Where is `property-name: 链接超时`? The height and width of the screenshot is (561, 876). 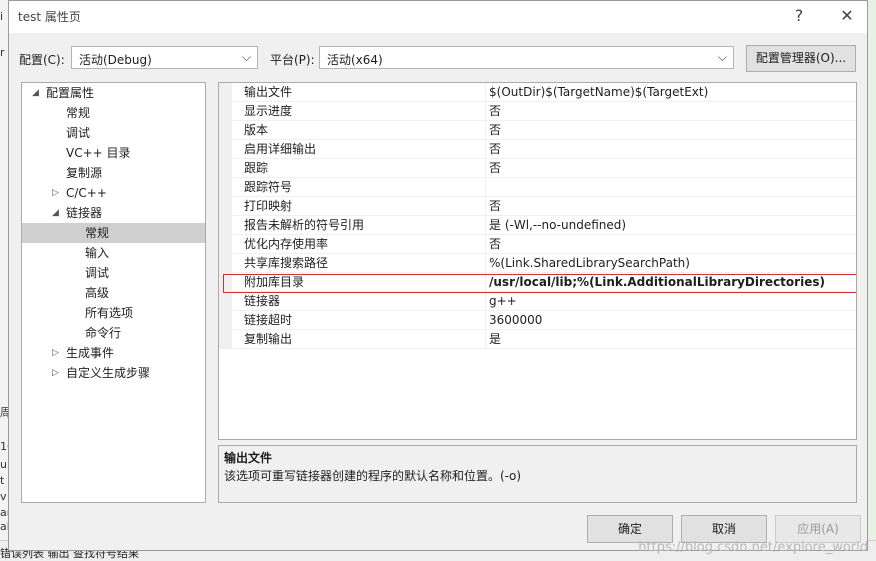
property-name: 链接超时 is located at coordinates (359, 320).